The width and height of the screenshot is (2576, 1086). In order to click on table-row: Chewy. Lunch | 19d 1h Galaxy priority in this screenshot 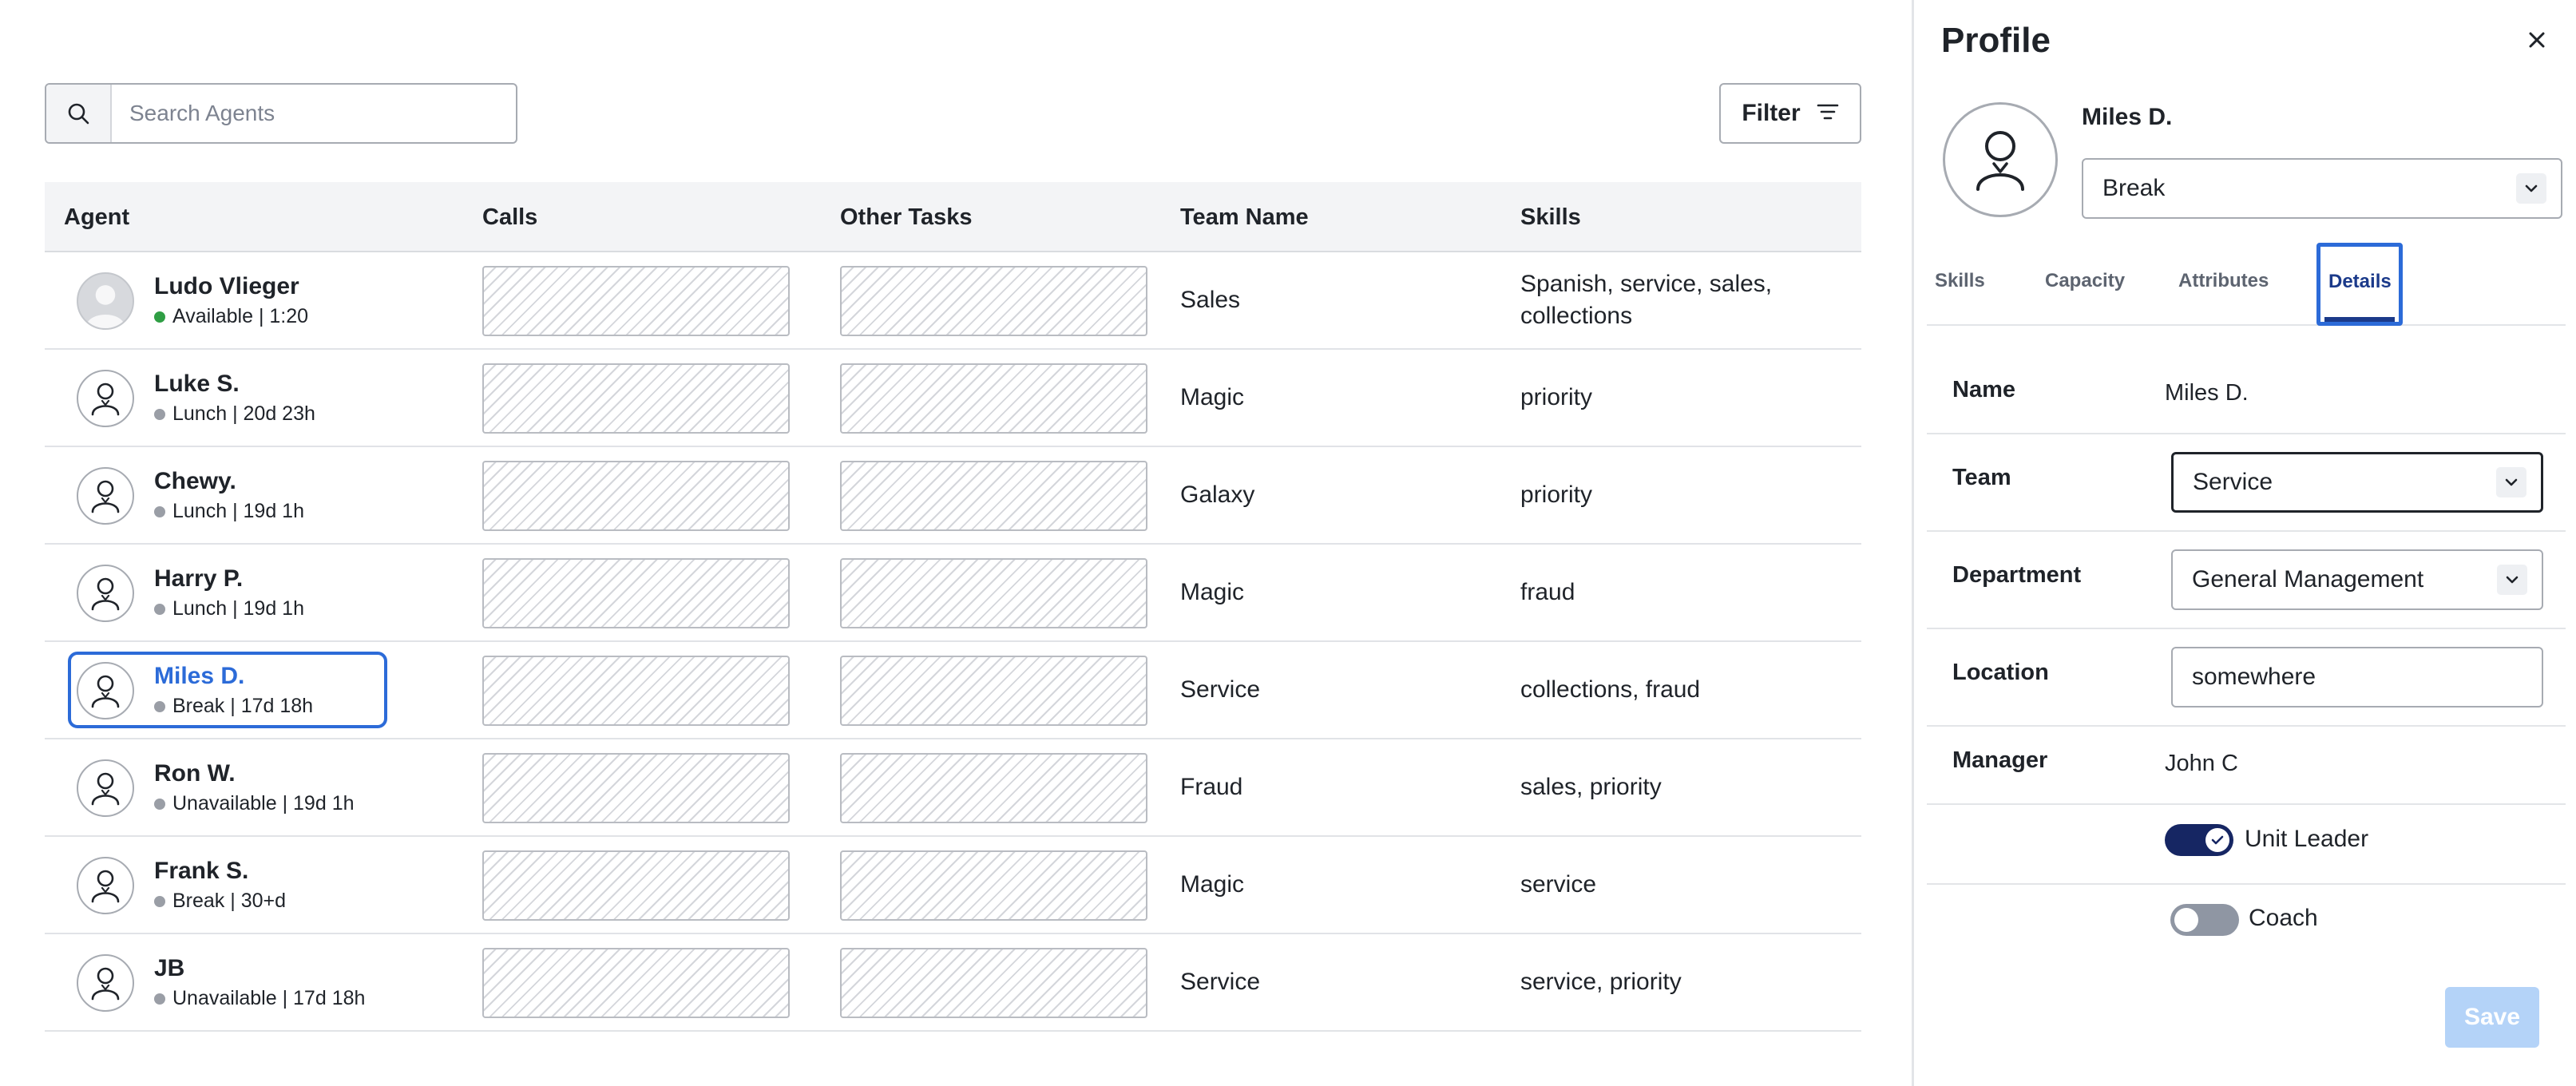, I will do `click(953, 496)`.